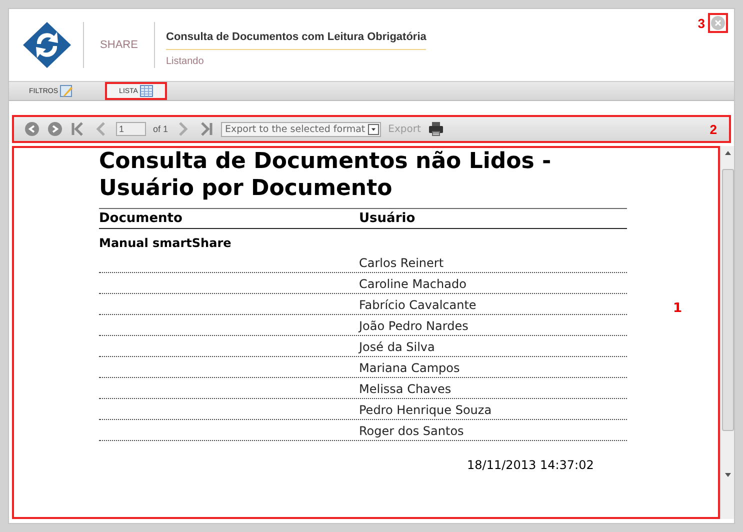  Describe the element at coordinates (413, 284) in the screenshot. I see `user-name: Caroline Machado` at that location.